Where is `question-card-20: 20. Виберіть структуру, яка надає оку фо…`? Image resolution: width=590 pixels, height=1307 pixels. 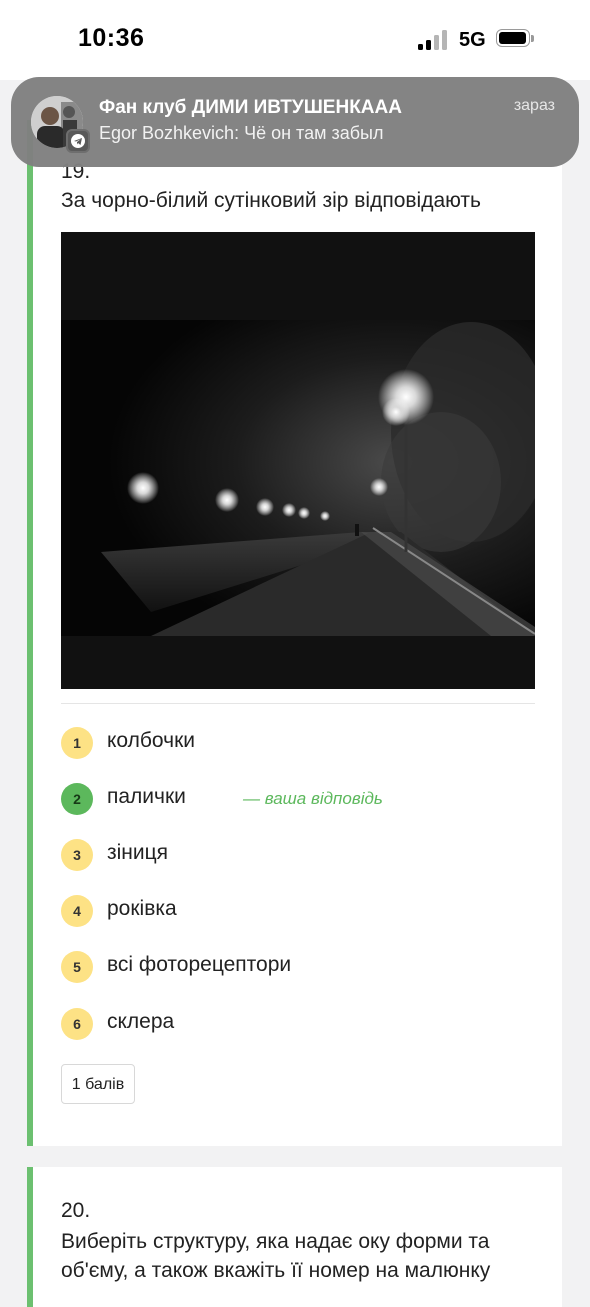
question-card-20: 20. Виберіть структуру, яка надає оку фо… is located at coordinates (294, 1237).